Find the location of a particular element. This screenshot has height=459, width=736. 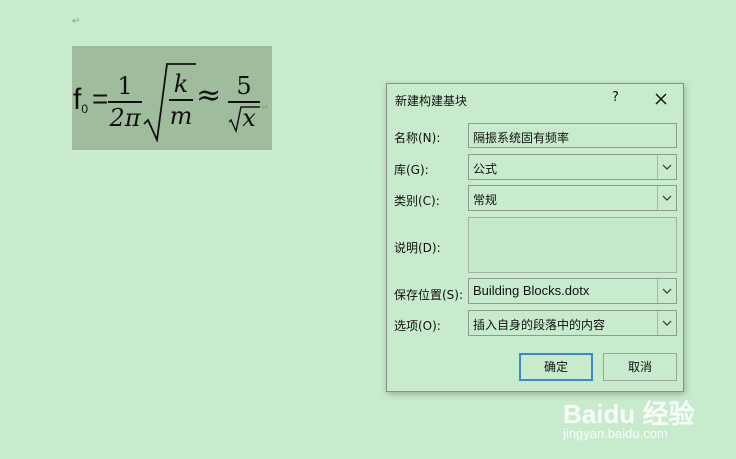

fraction-5-over-sqrt-x: 5 x is located at coordinates (244, 103).